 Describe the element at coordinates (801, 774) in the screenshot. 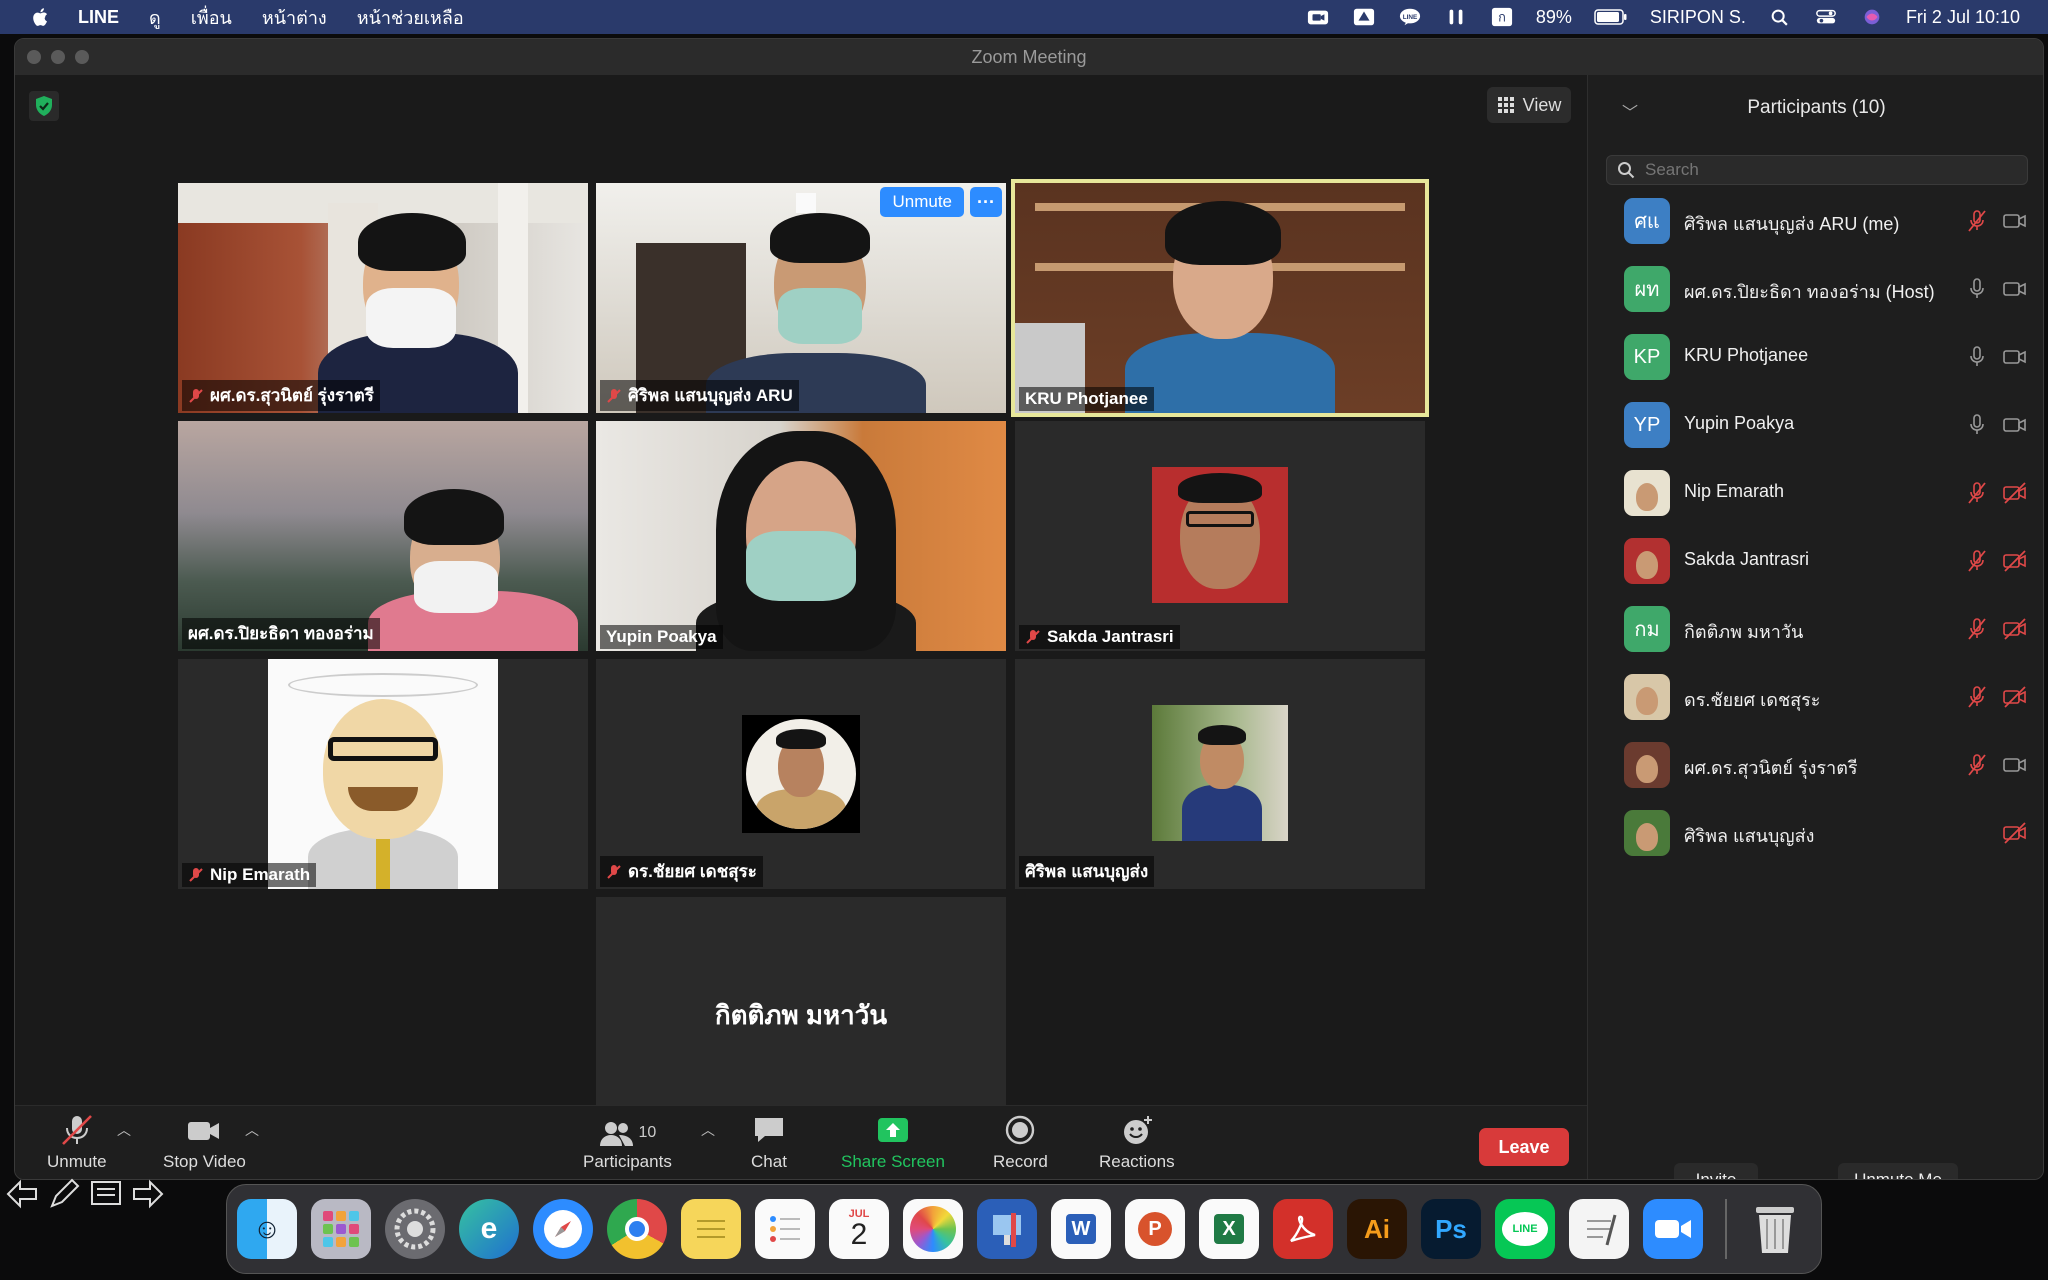

I see `video-tile: ดร.ชัยยศ เดชสุระ` at that location.